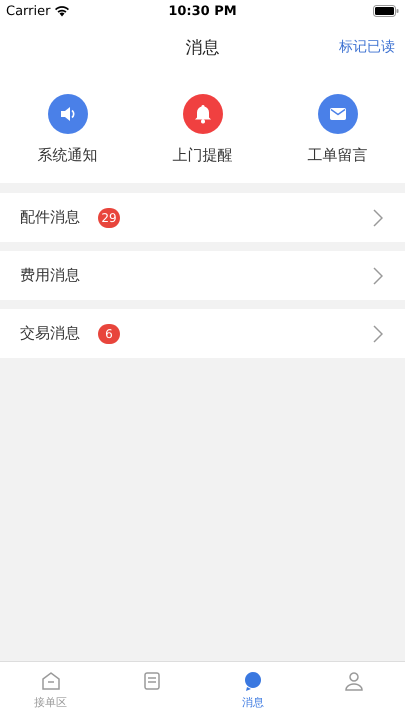 Image resolution: width=405 pixels, height=720 pixels. Describe the element at coordinates (28, 11) in the screenshot. I see `carrier-label: Carrier` at that location.